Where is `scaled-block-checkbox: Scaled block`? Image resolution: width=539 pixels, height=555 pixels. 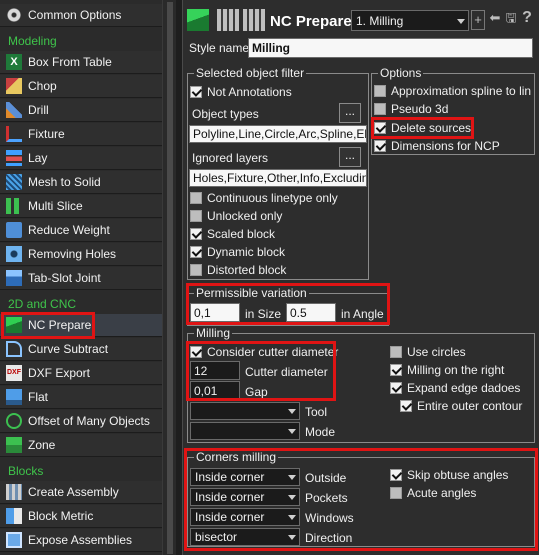
scaled-block-checkbox: Scaled block is located at coordinates (232, 234).